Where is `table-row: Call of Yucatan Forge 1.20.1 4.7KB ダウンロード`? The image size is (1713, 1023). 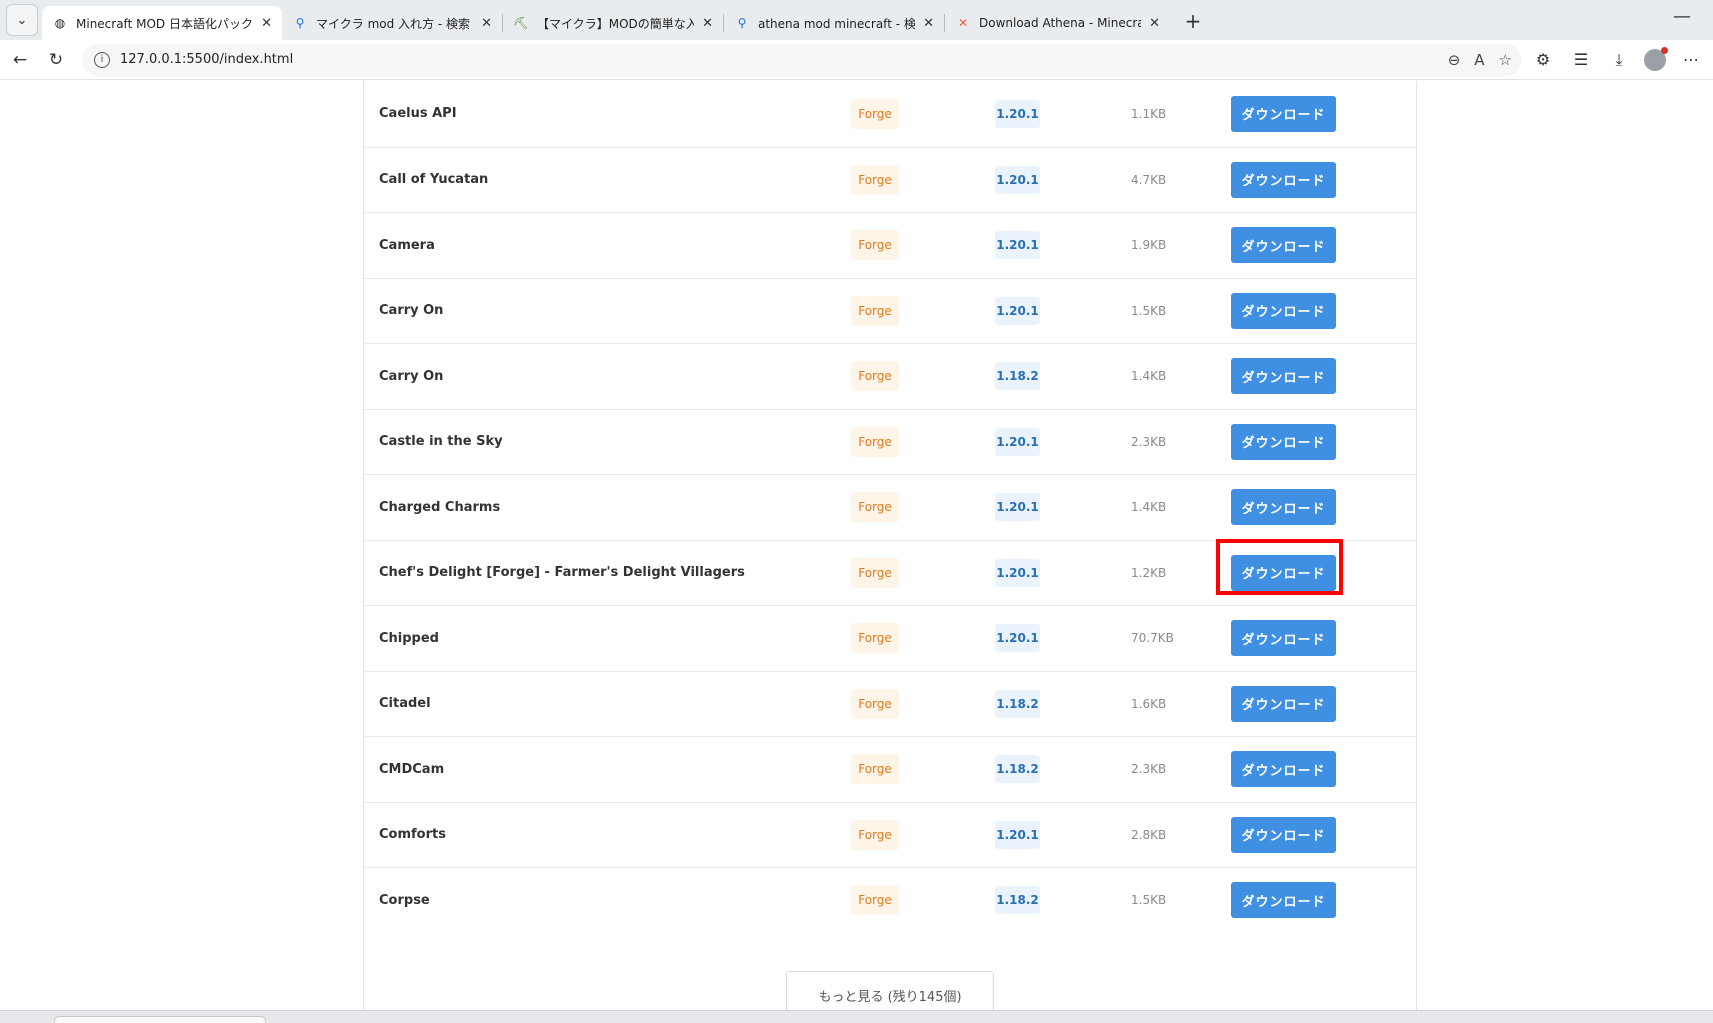
table-row: Call of Yucatan Forge 1.20.1 4.7KB ダウンロード is located at coordinates (890, 179).